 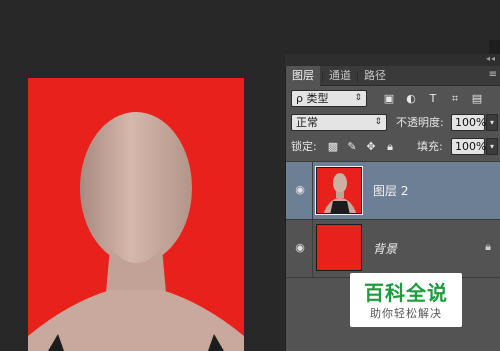 What do you see at coordinates (392, 60) in the screenshot?
I see `panel-collapse-bar: ◂◂` at bounding box center [392, 60].